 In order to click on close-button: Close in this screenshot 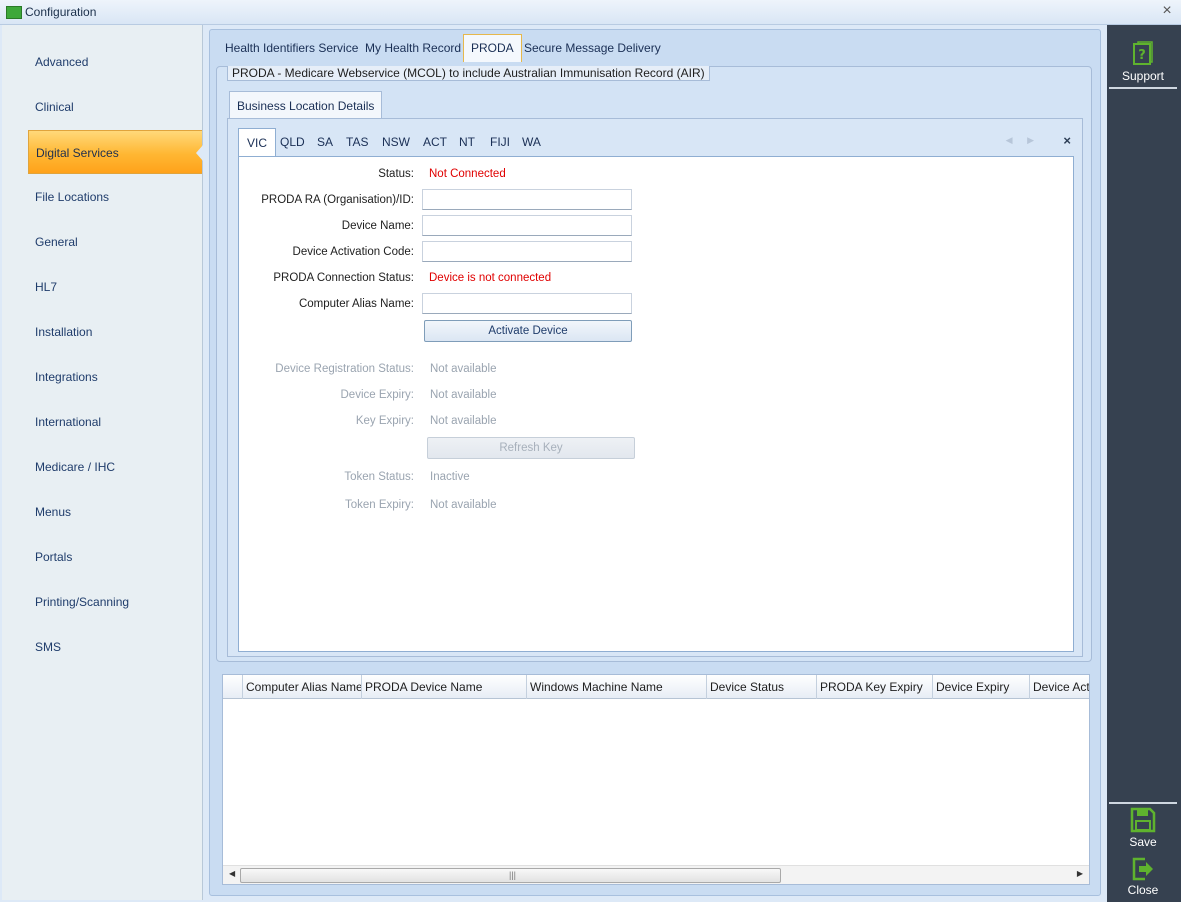, I will do `click(1143, 877)`.